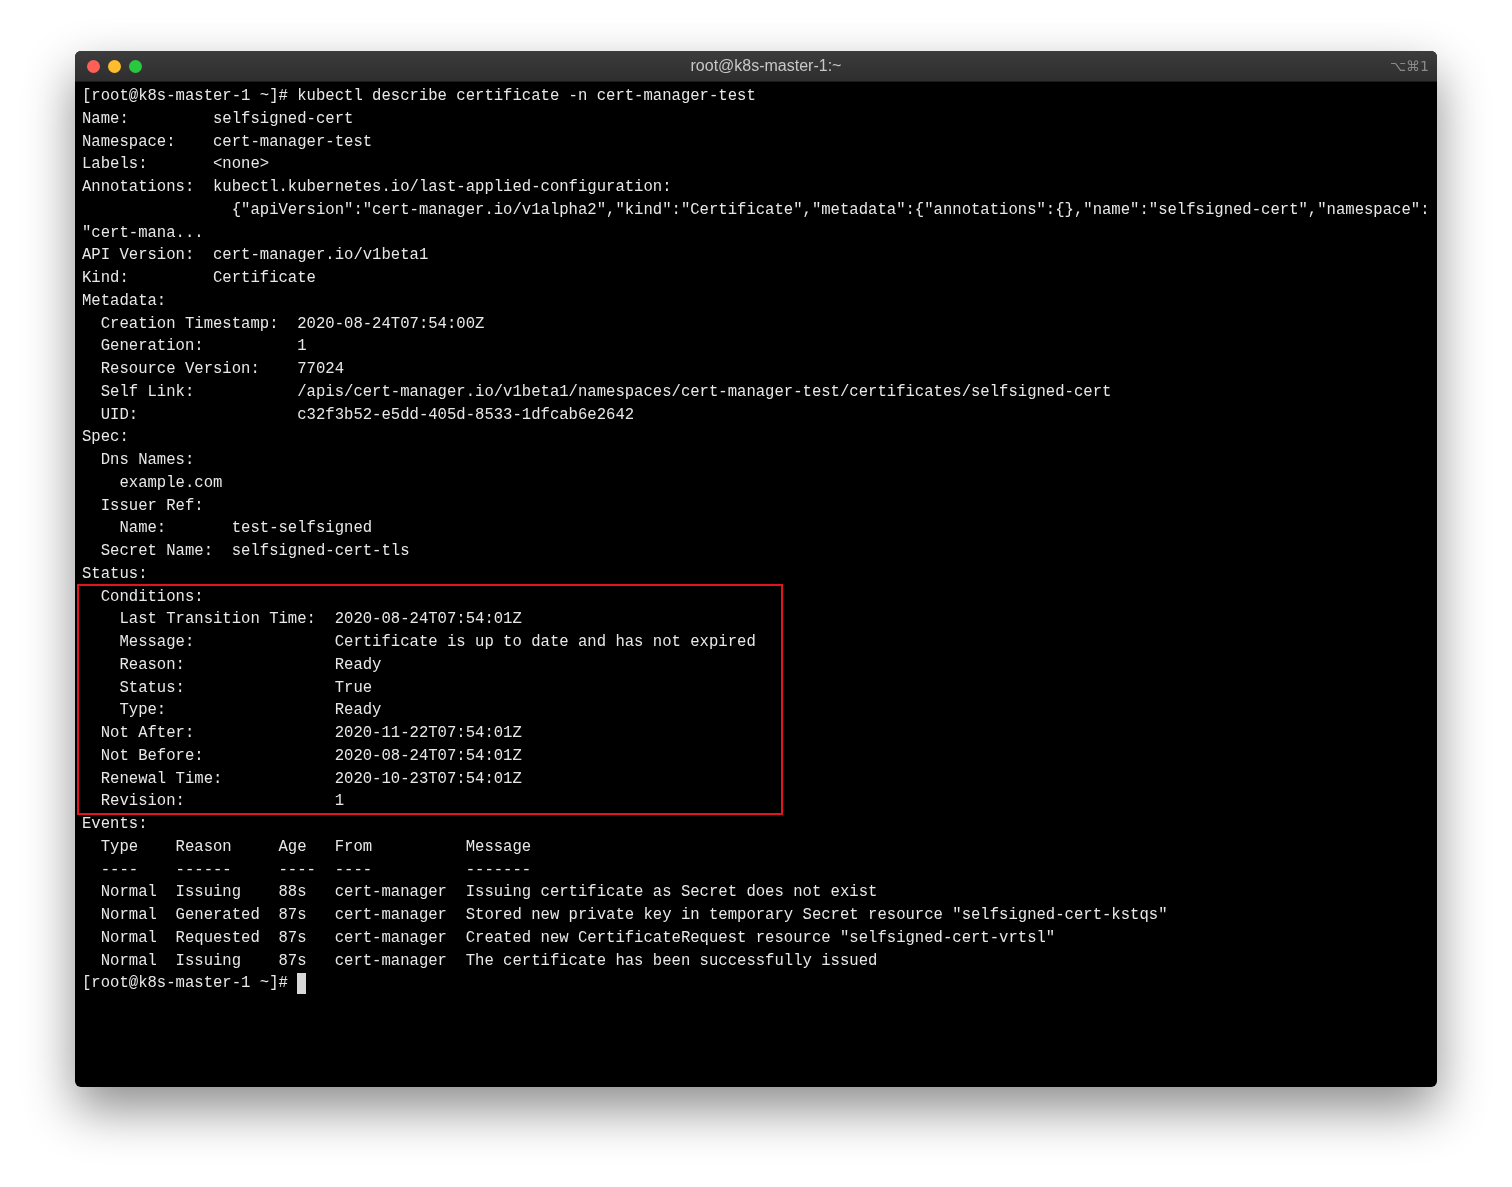 The width and height of the screenshot is (1512, 1187). What do you see at coordinates (245, 529) in the screenshot?
I see `terminal-line: Name: test-selfsigned` at bounding box center [245, 529].